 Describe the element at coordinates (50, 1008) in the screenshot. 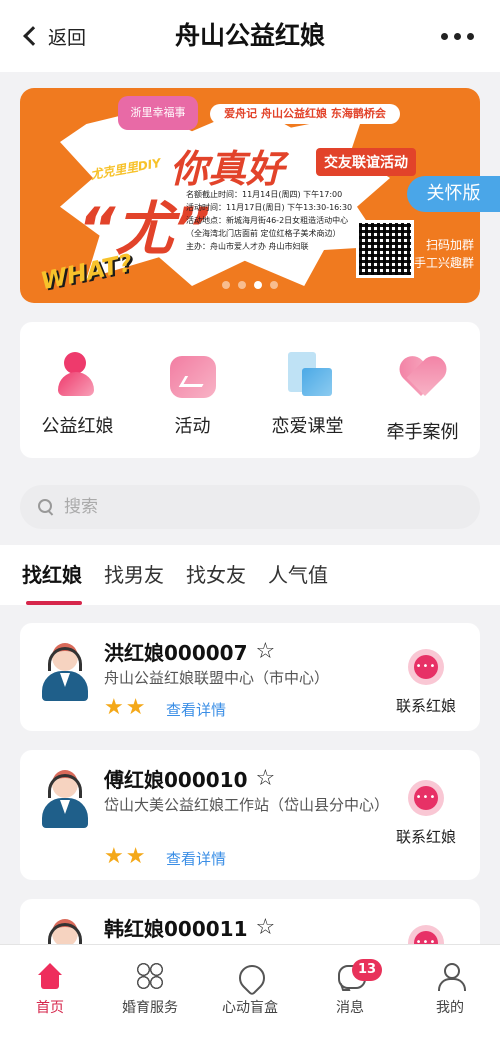

I see `tabbar-label: 首页` at that location.